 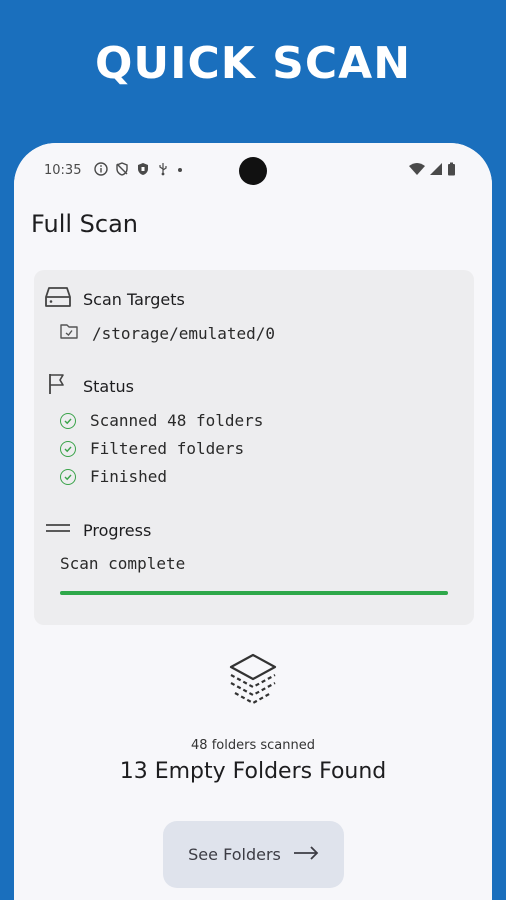 I want to click on status-time: 10:35, so click(x=63, y=170).